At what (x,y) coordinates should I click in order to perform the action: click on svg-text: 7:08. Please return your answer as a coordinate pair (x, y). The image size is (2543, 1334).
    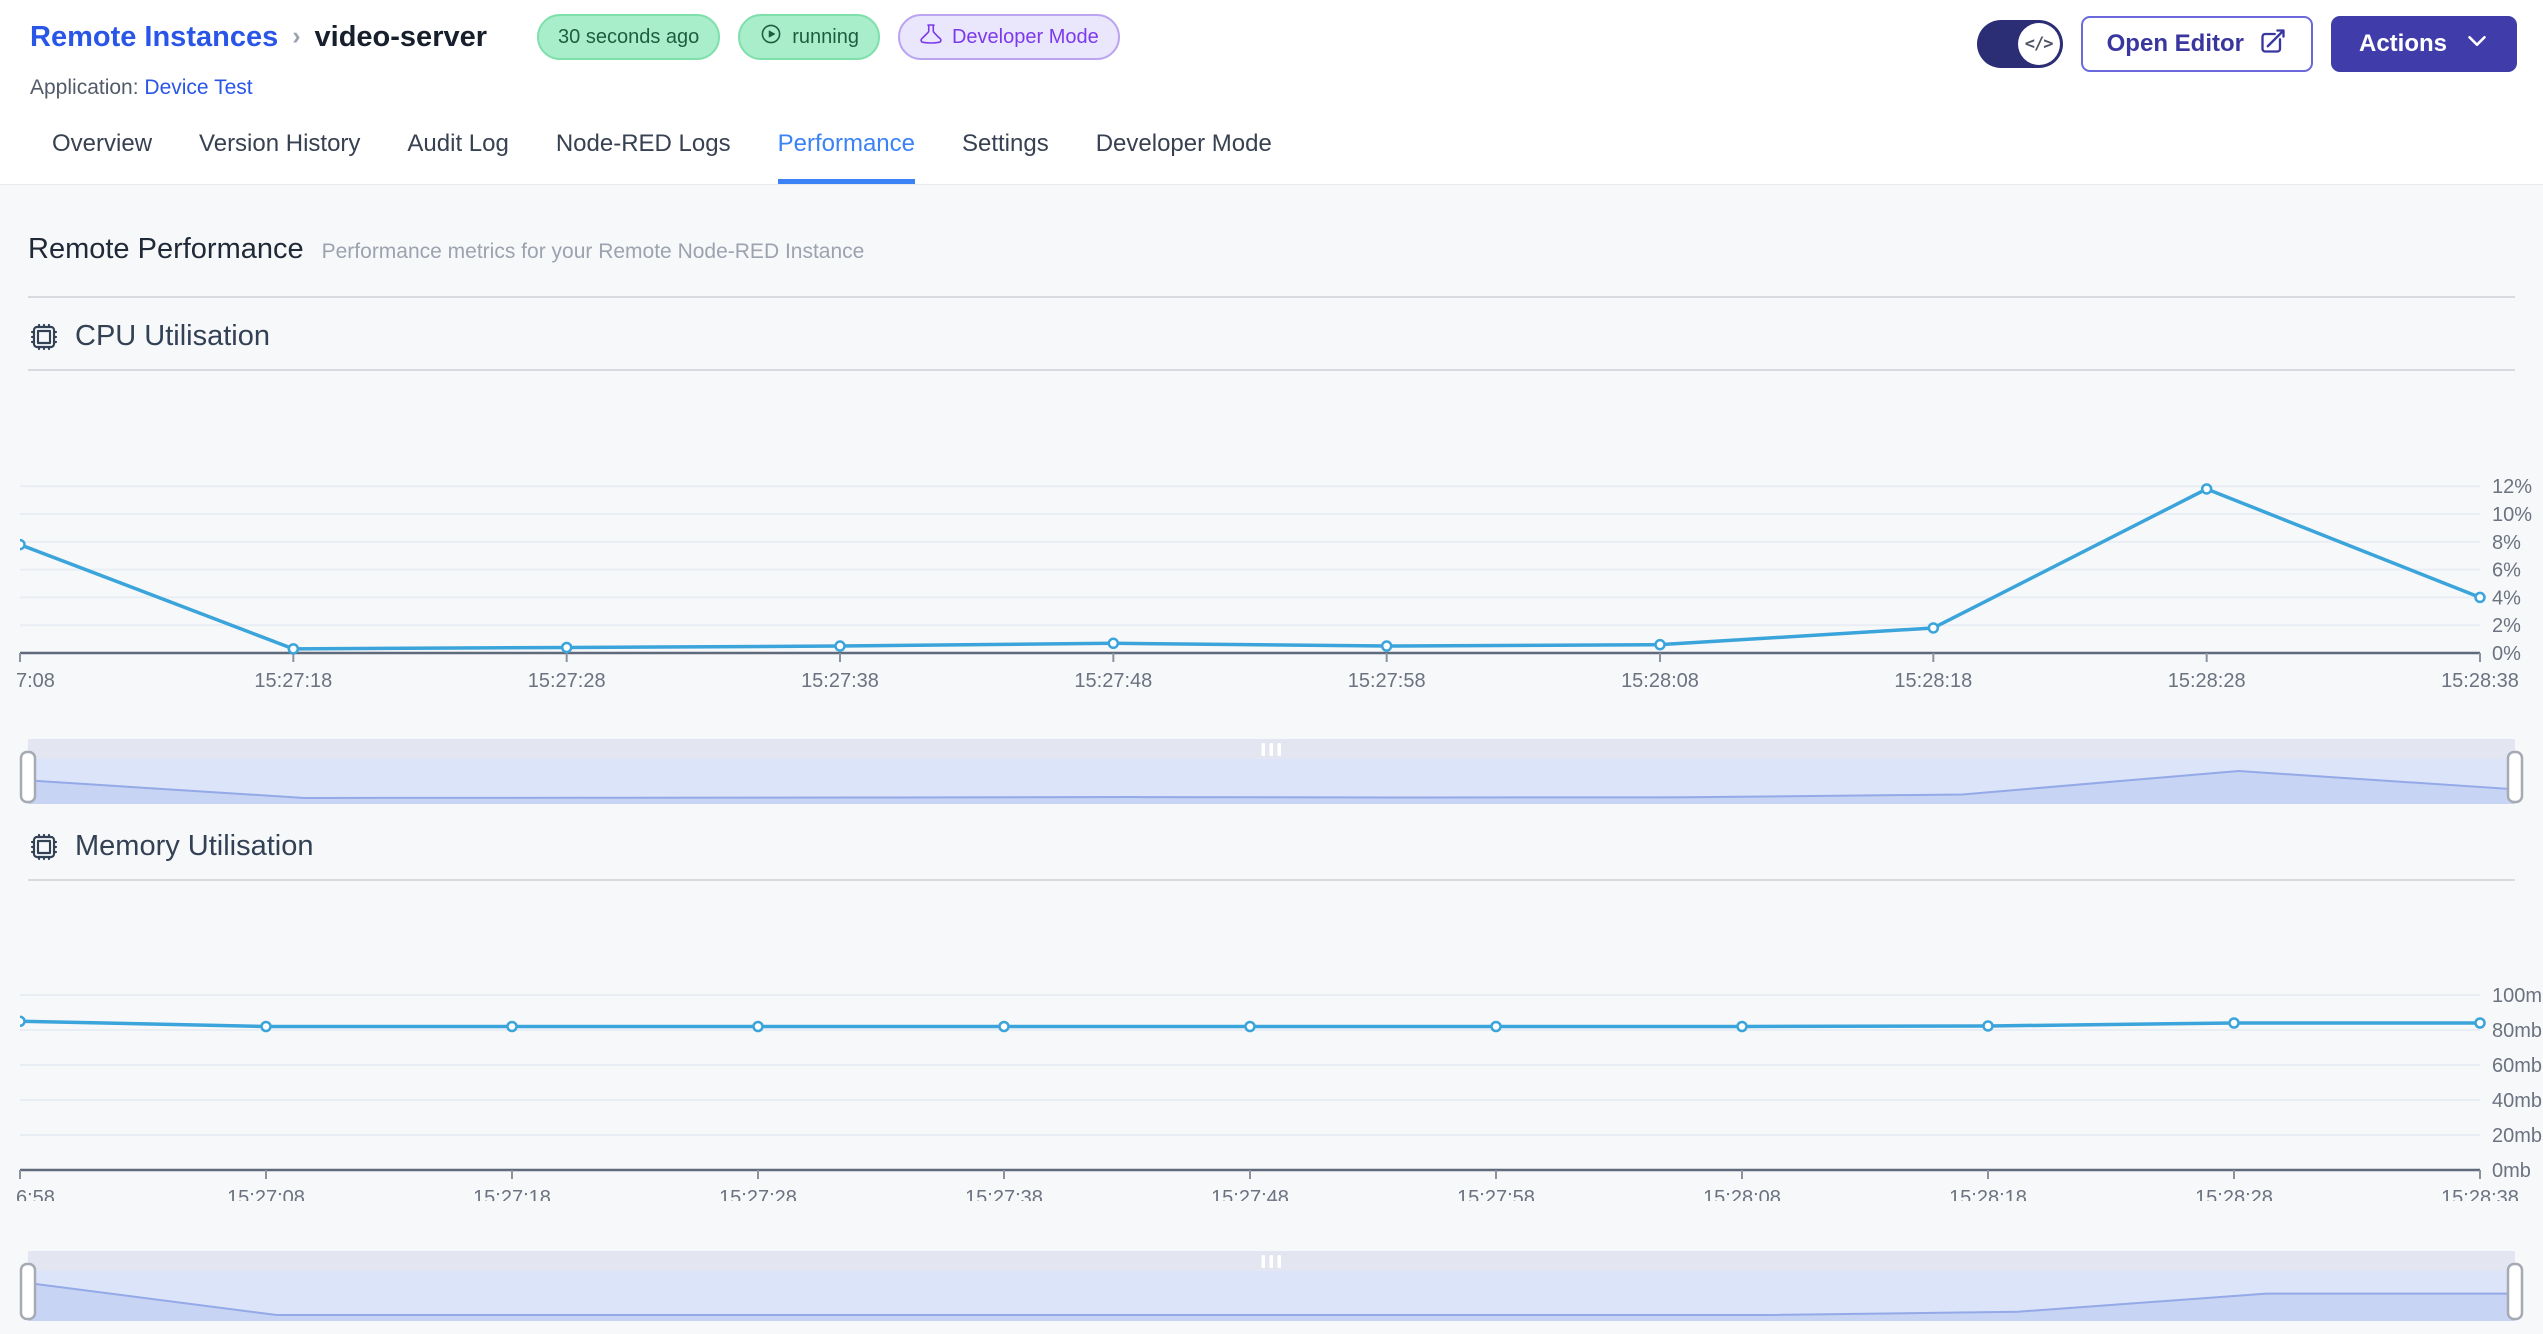
    Looking at the image, I should click on (35, 680).